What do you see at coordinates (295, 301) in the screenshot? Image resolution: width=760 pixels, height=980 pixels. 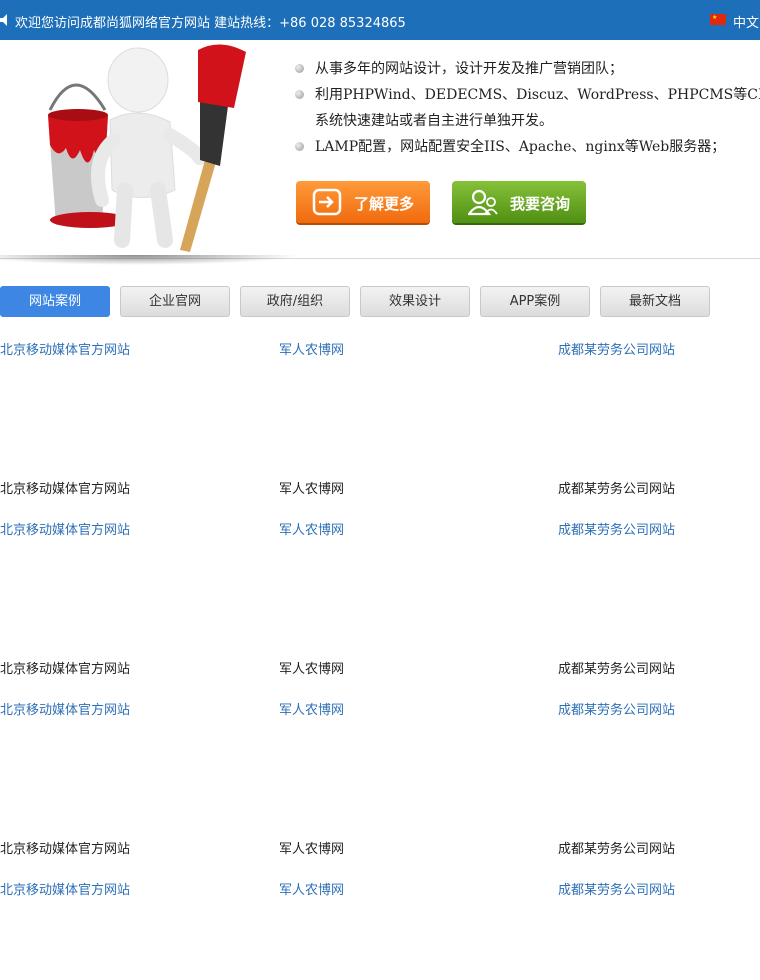 I see `tab-government: 政府/组织` at bounding box center [295, 301].